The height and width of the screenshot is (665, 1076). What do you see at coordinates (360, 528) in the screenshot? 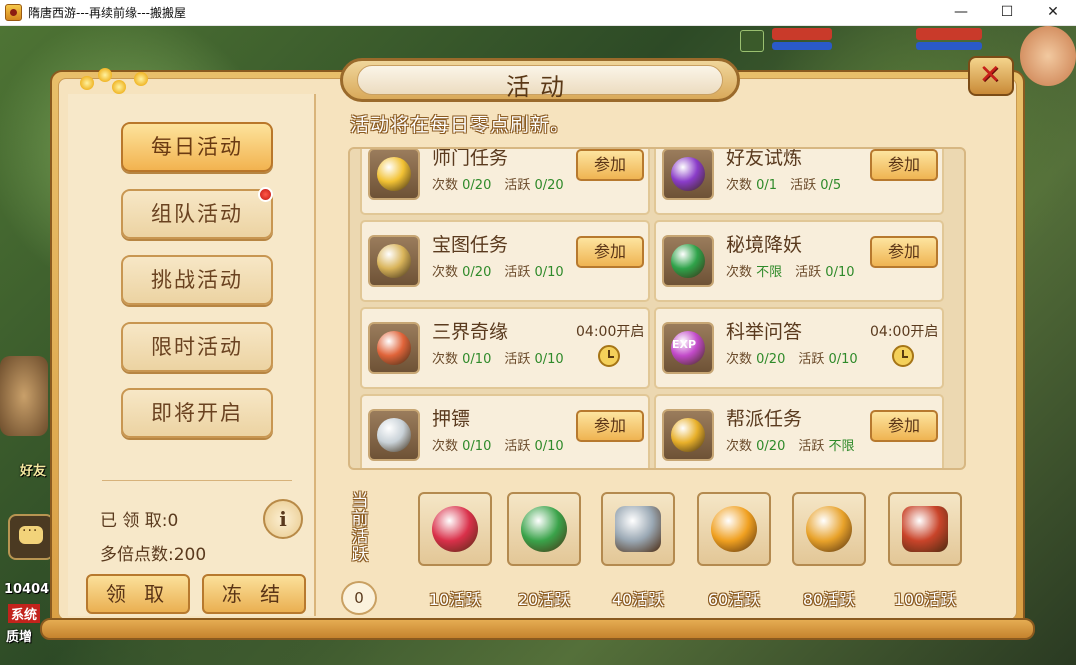
I see `activeness-label: 当前活跃` at bounding box center [360, 528].